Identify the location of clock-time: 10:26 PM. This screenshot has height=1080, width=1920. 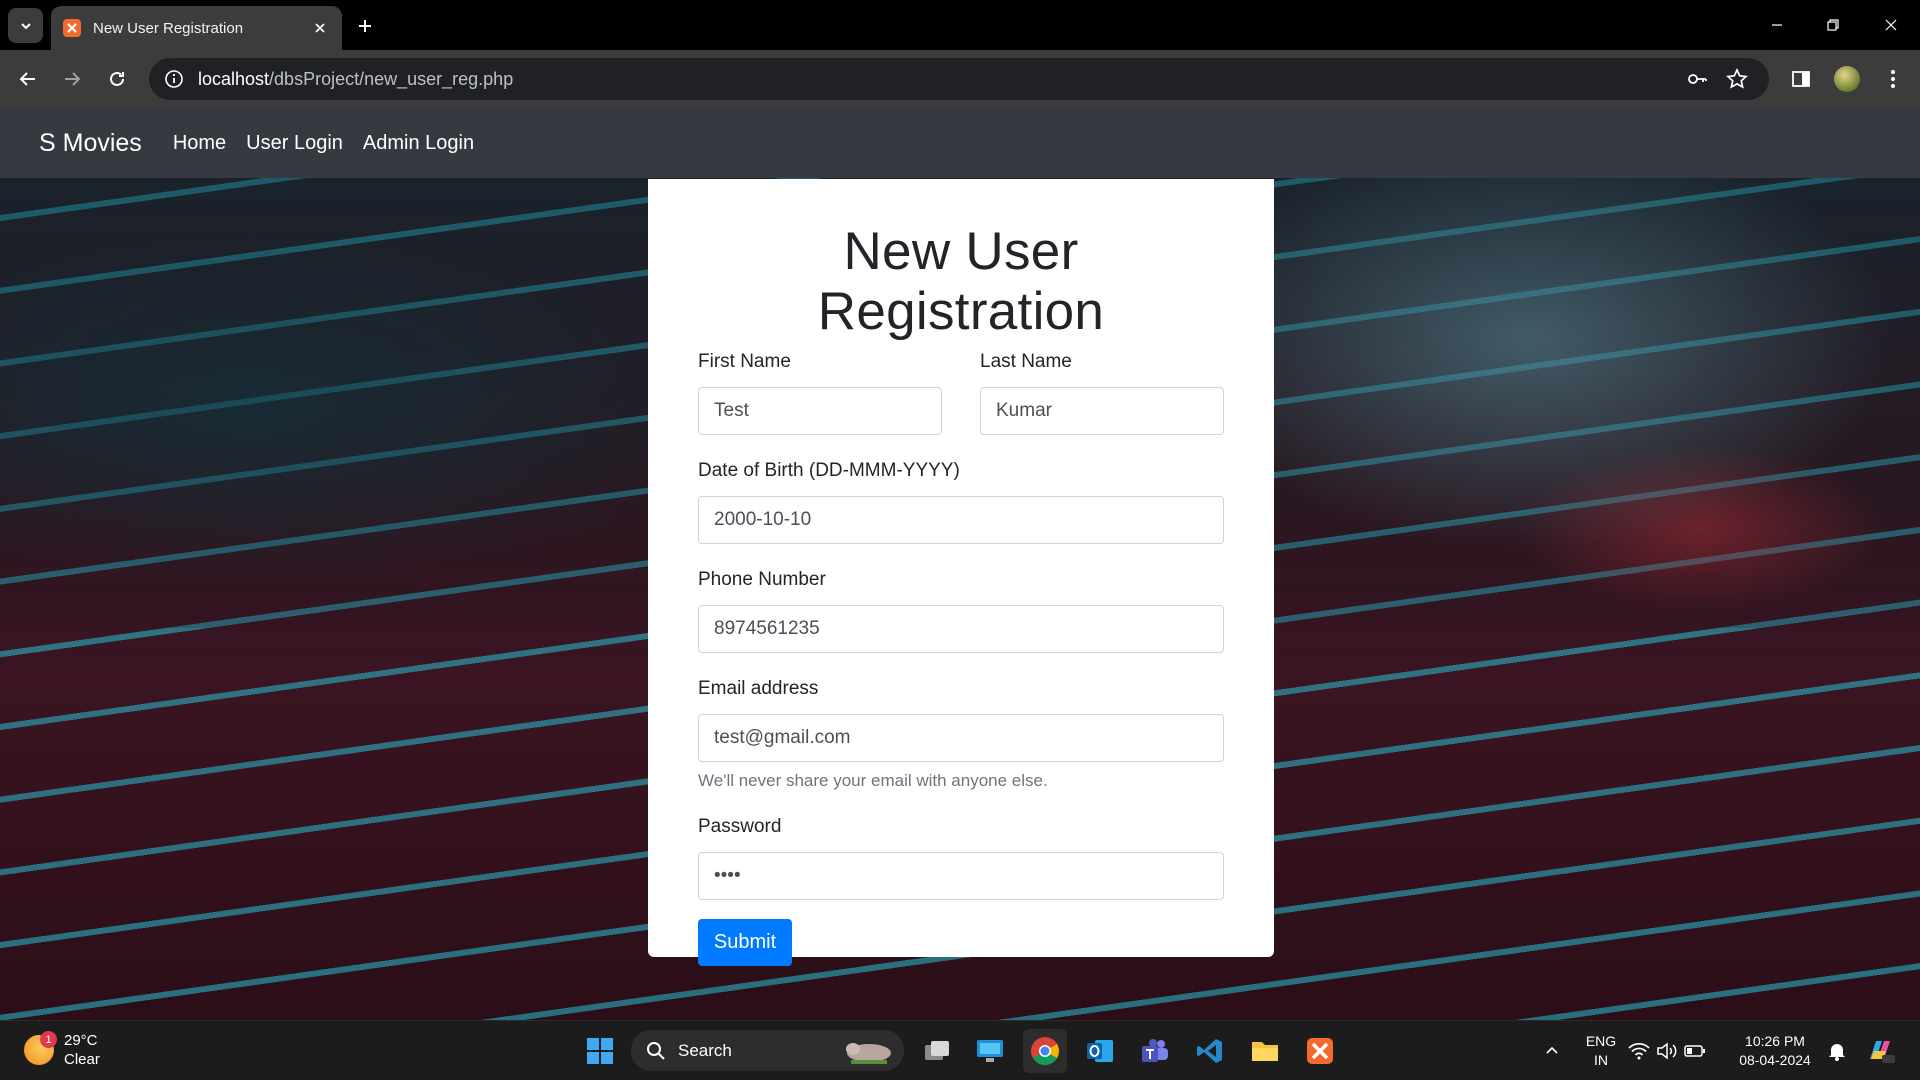
(1775, 1041).